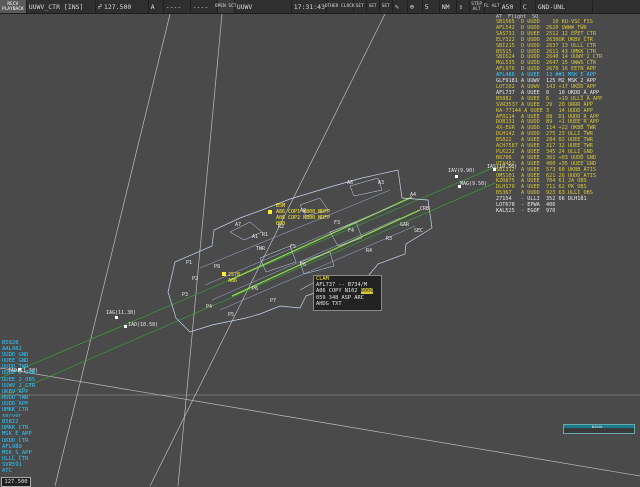 The width and height of the screenshot is (640, 487). Describe the element at coordinates (350, 183) in the screenshot. I see `ground-tag: A6` at that location.